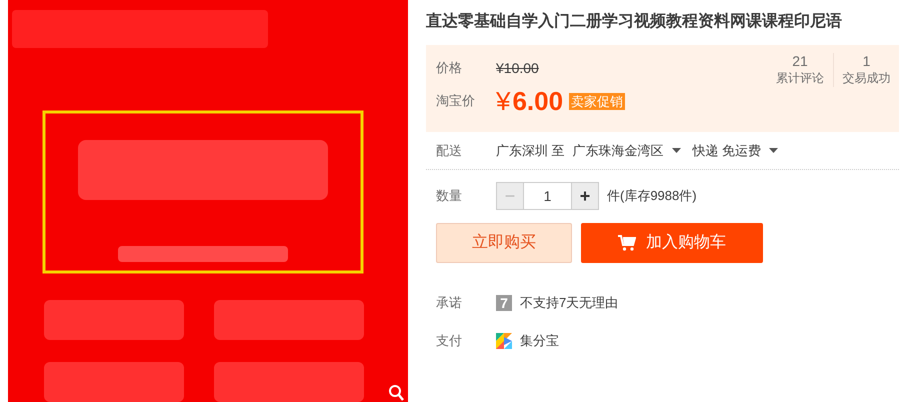 The height and width of the screenshot is (402, 901). What do you see at coordinates (530, 151) in the screenshot?
I see `ship-from: 广东深圳 至` at bounding box center [530, 151].